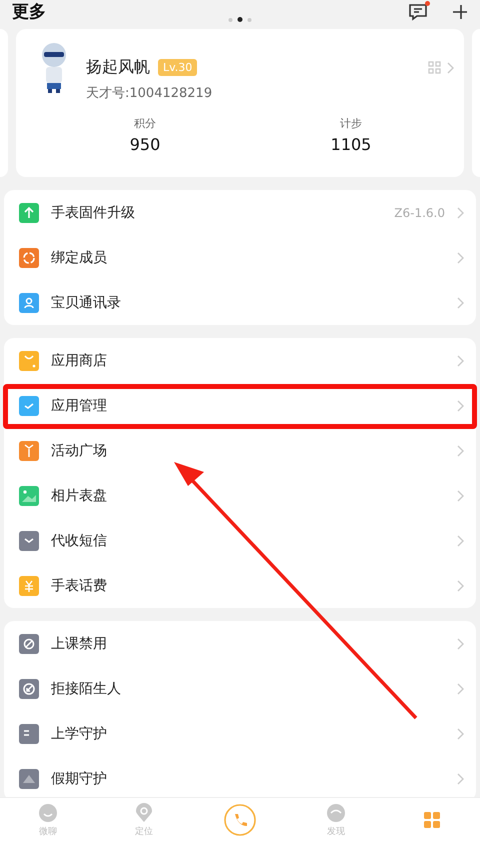  What do you see at coordinates (336, 812) in the screenshot?
I see `eye-icon` at bounding box center [336, 812].